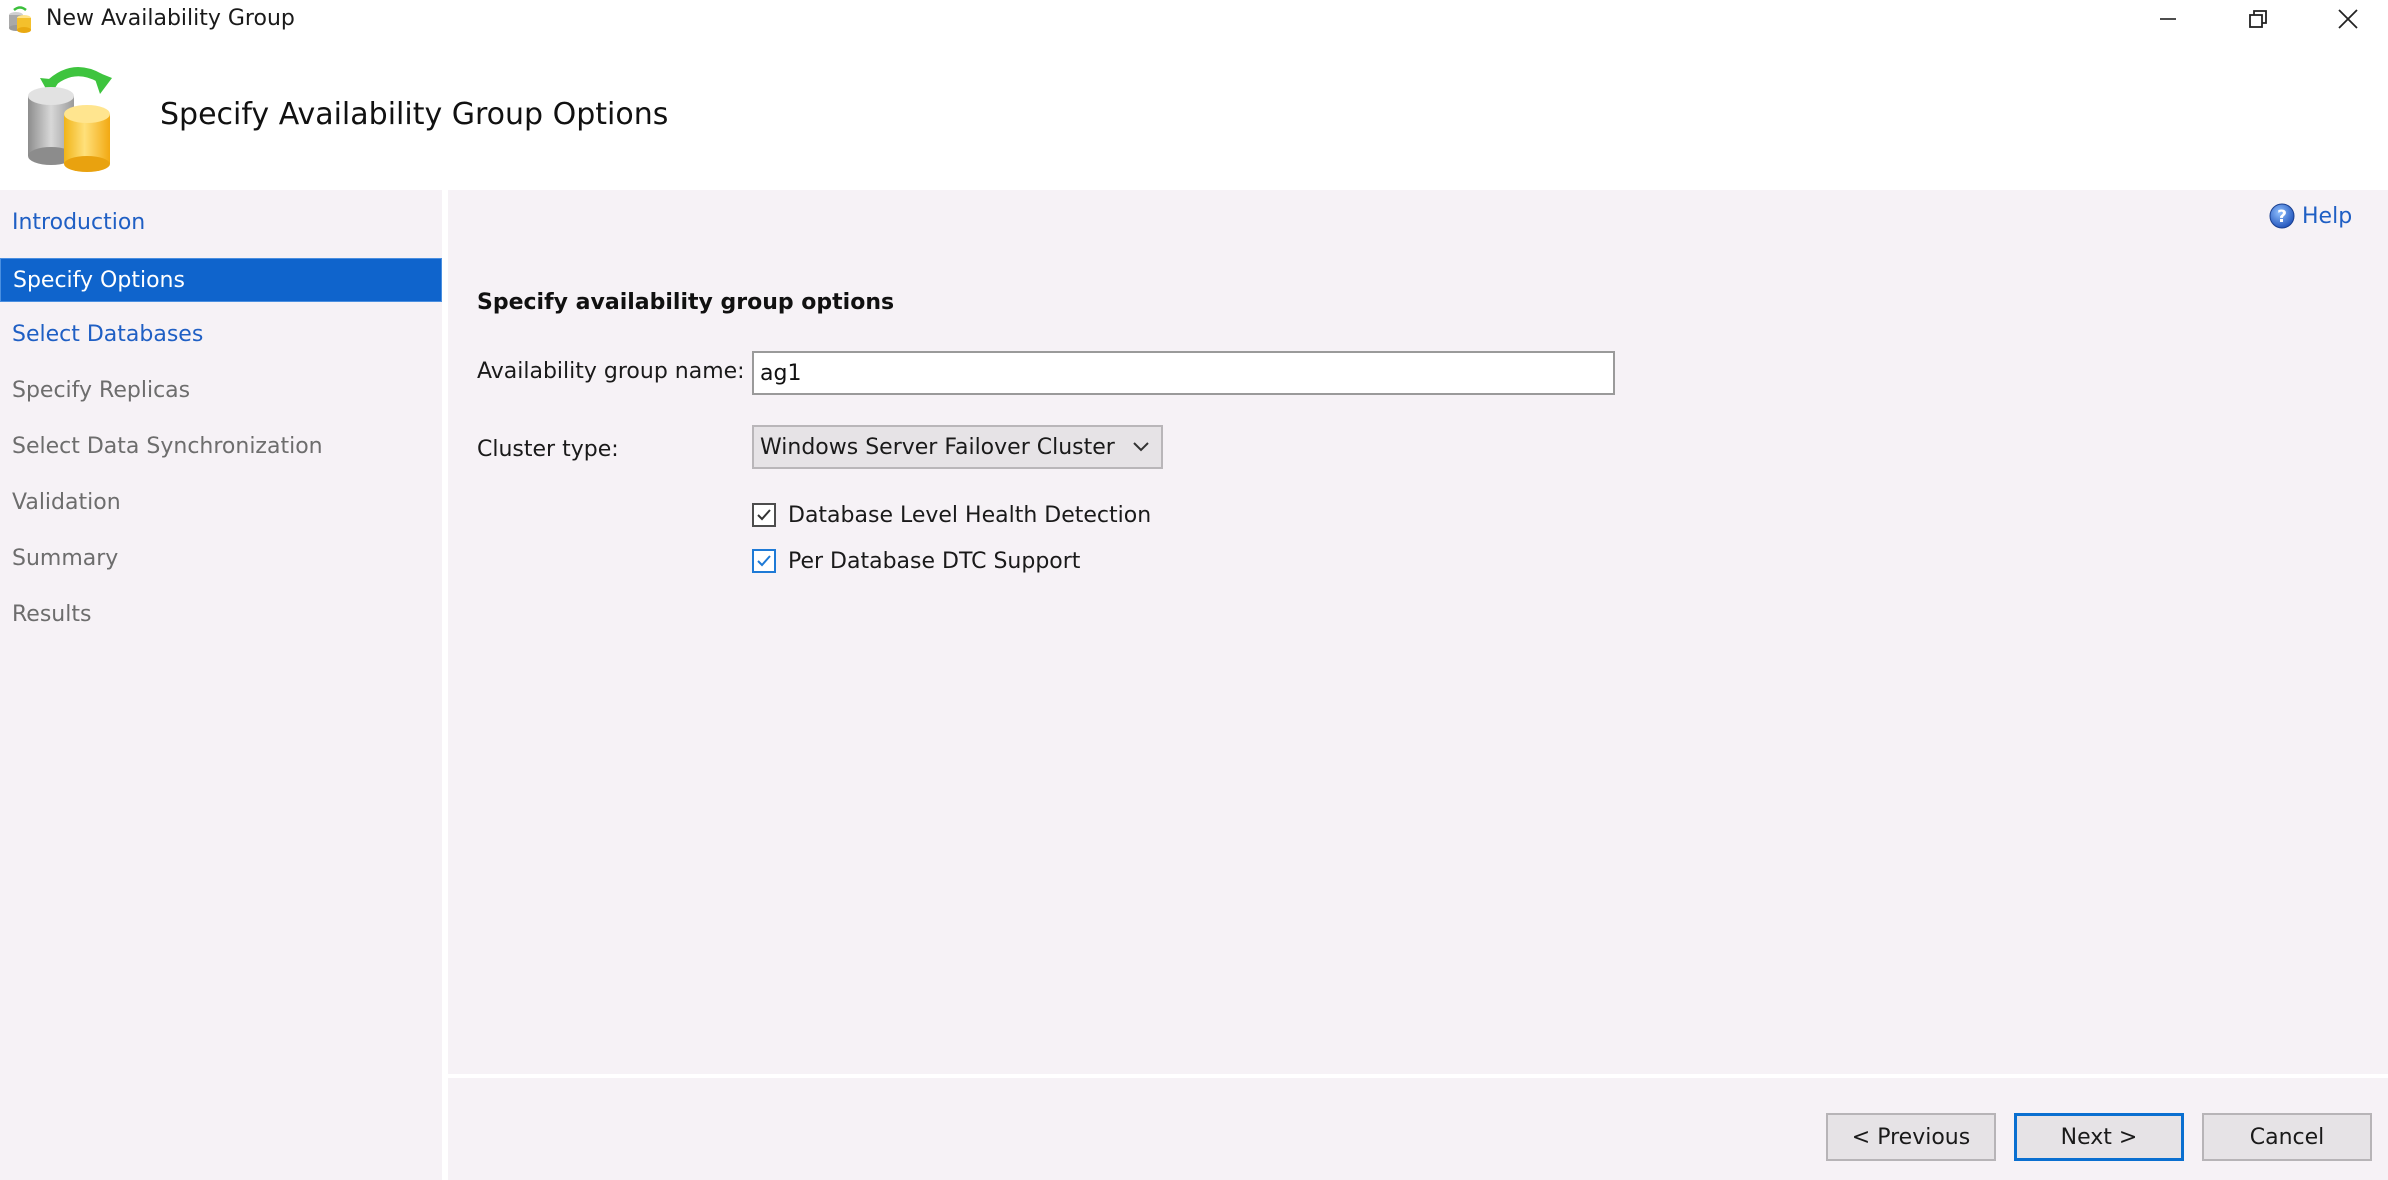 The height and width of the screenshot is (1180, 2388). I want to click on minimize-icon, so click(2168, 19).